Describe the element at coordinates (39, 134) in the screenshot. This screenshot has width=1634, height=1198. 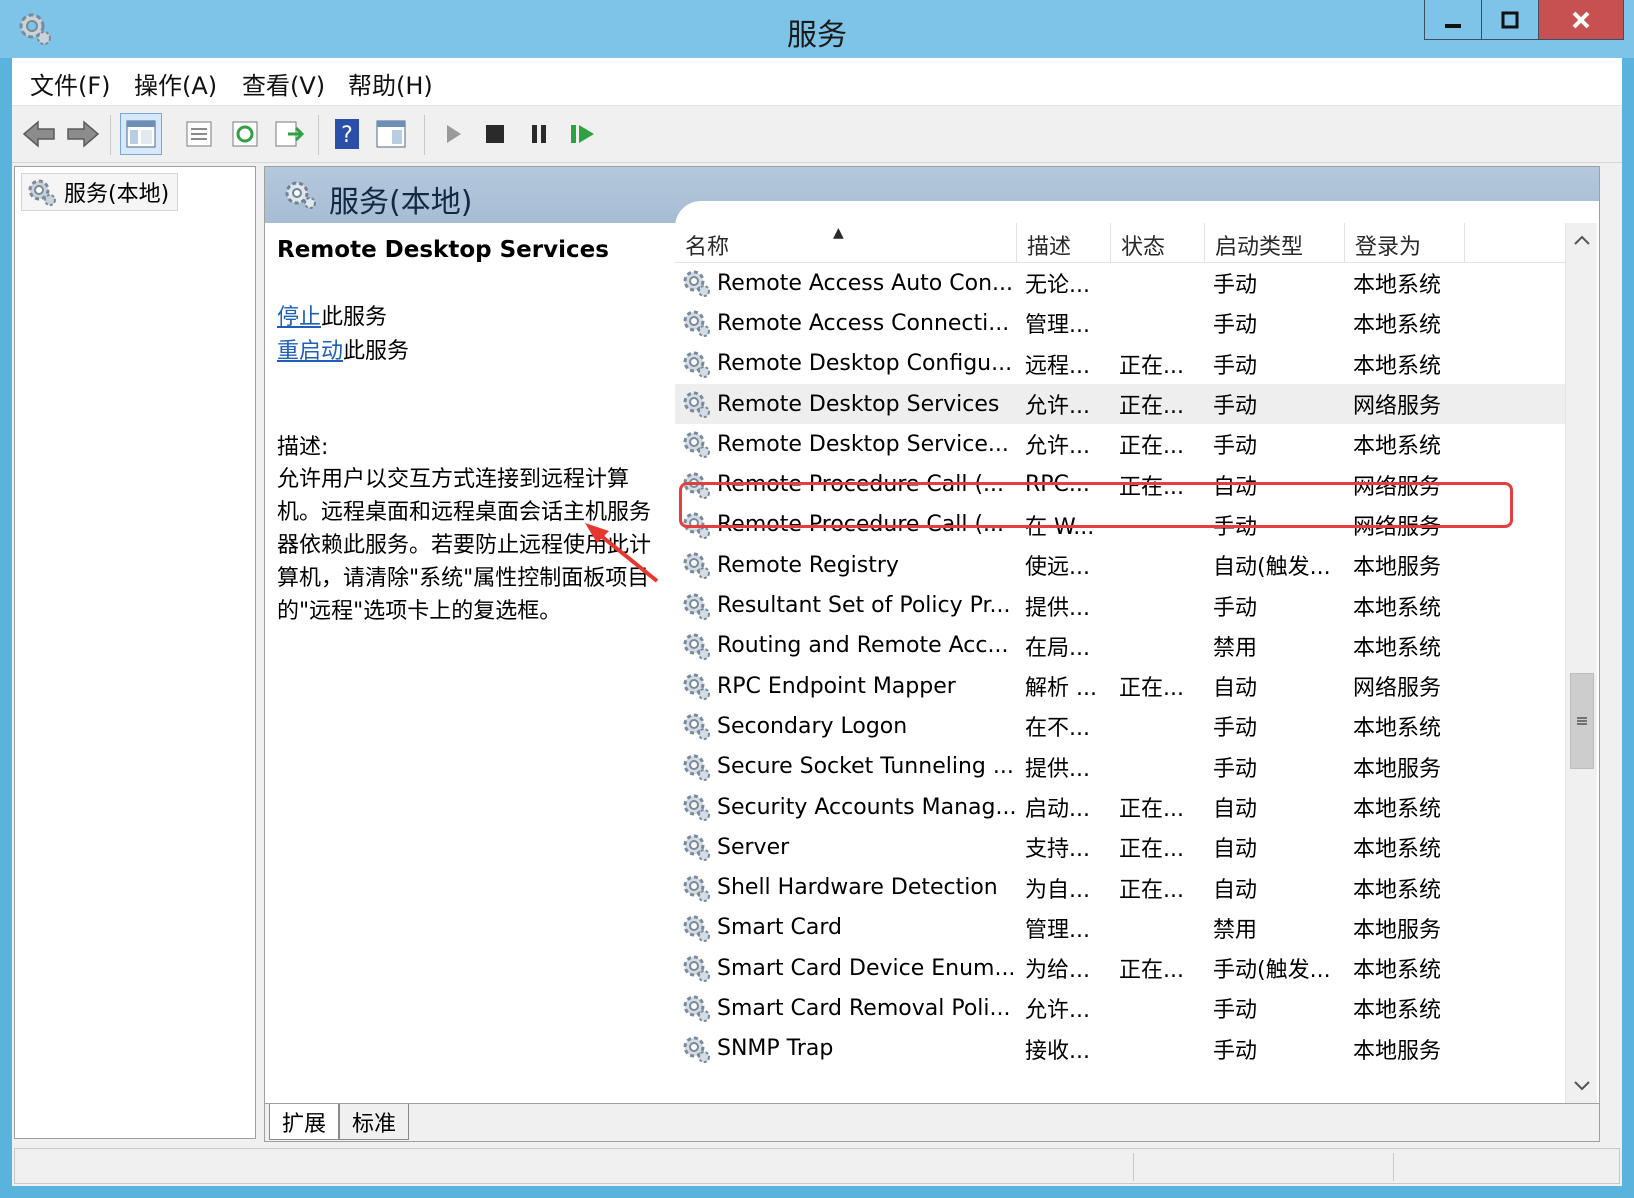
I see `back-button` at that location.